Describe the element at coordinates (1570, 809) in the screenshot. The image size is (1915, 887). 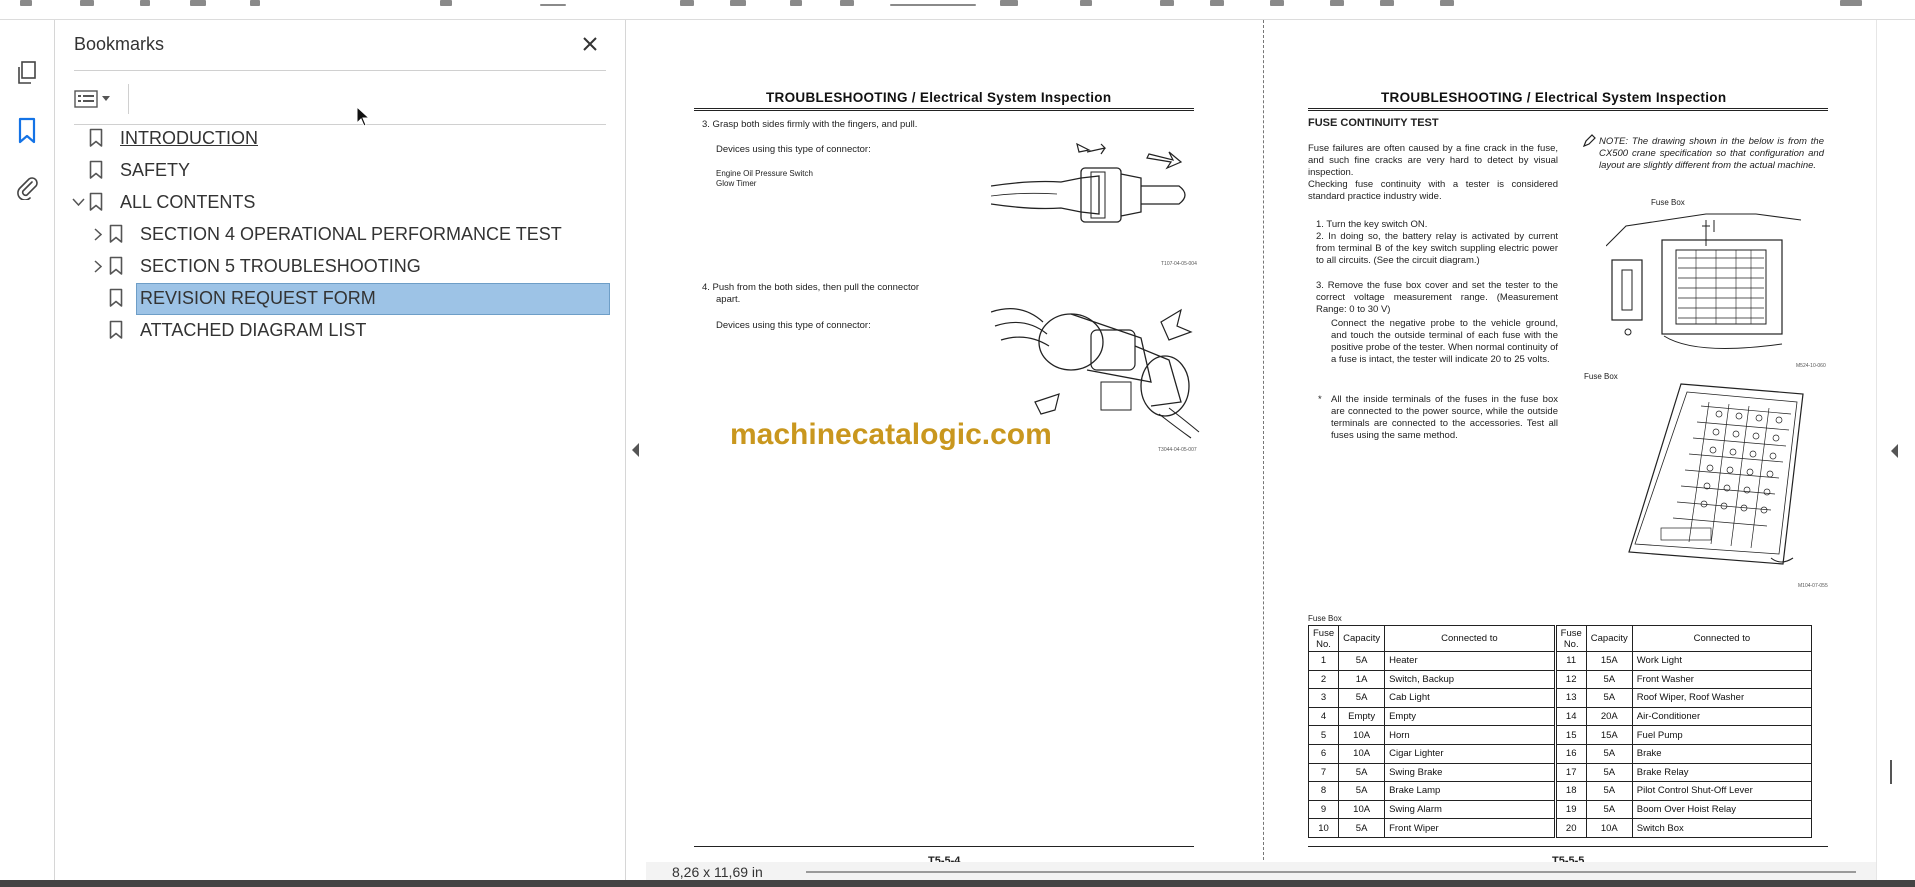
I see `table-cell: 19` at that location.